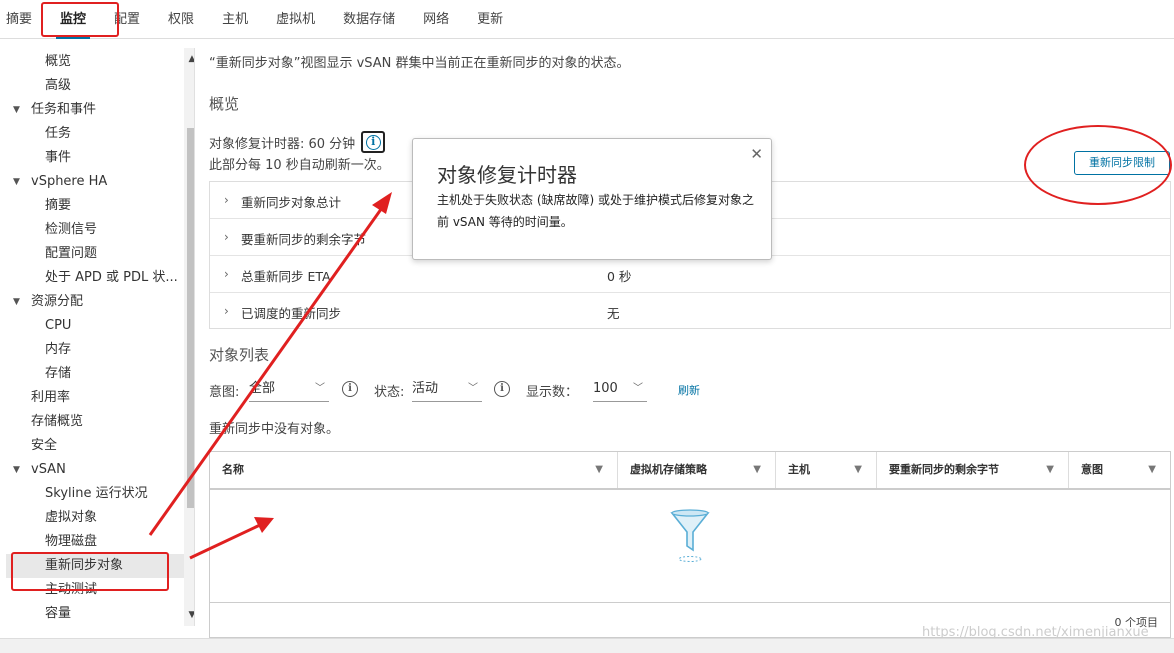  Describe the element at coordinates (100, 62) in the screenshot. I see `sidebar-item-overview: 概览` at that location.